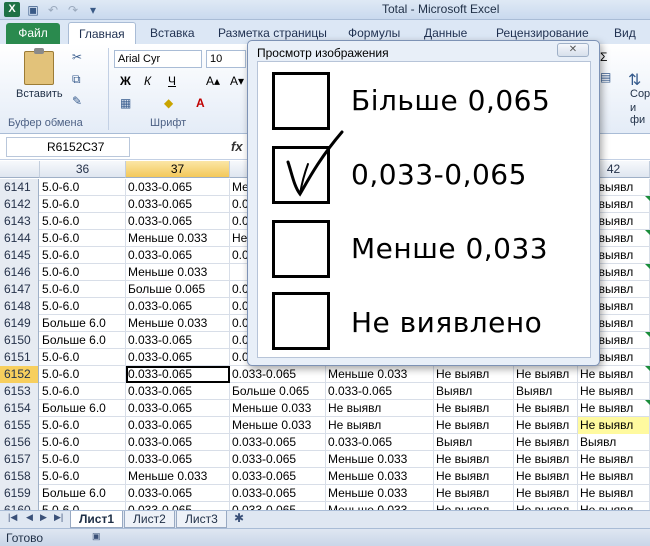 The image size is (650, 546). I want to click on first-sheet-icon: |◀, so click(12, 517).